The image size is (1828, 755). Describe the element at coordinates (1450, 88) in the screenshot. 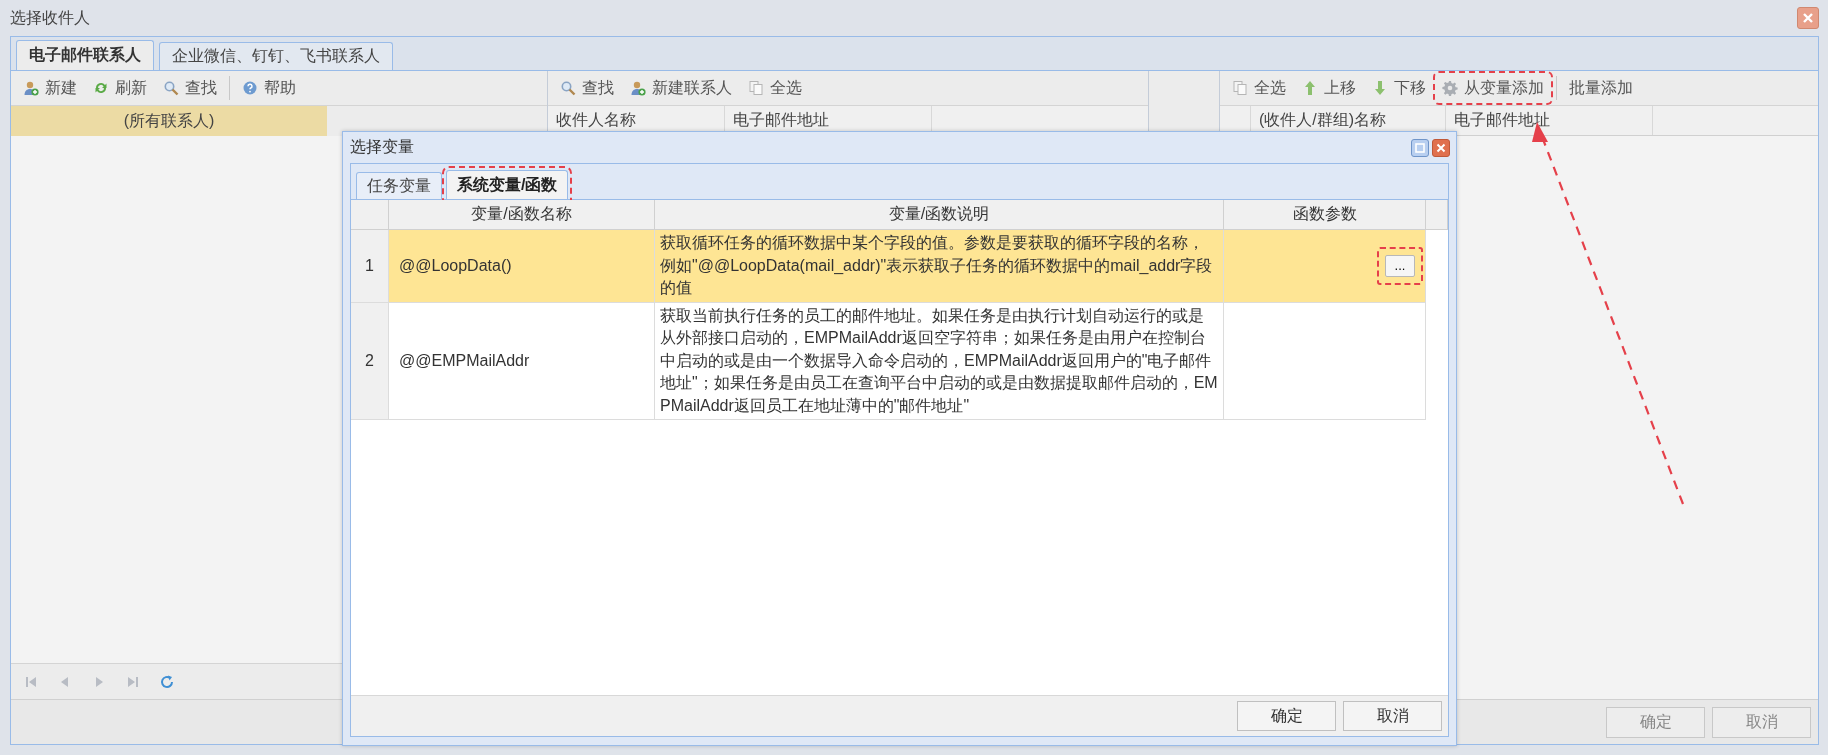

I see `gear-icon` at that location.